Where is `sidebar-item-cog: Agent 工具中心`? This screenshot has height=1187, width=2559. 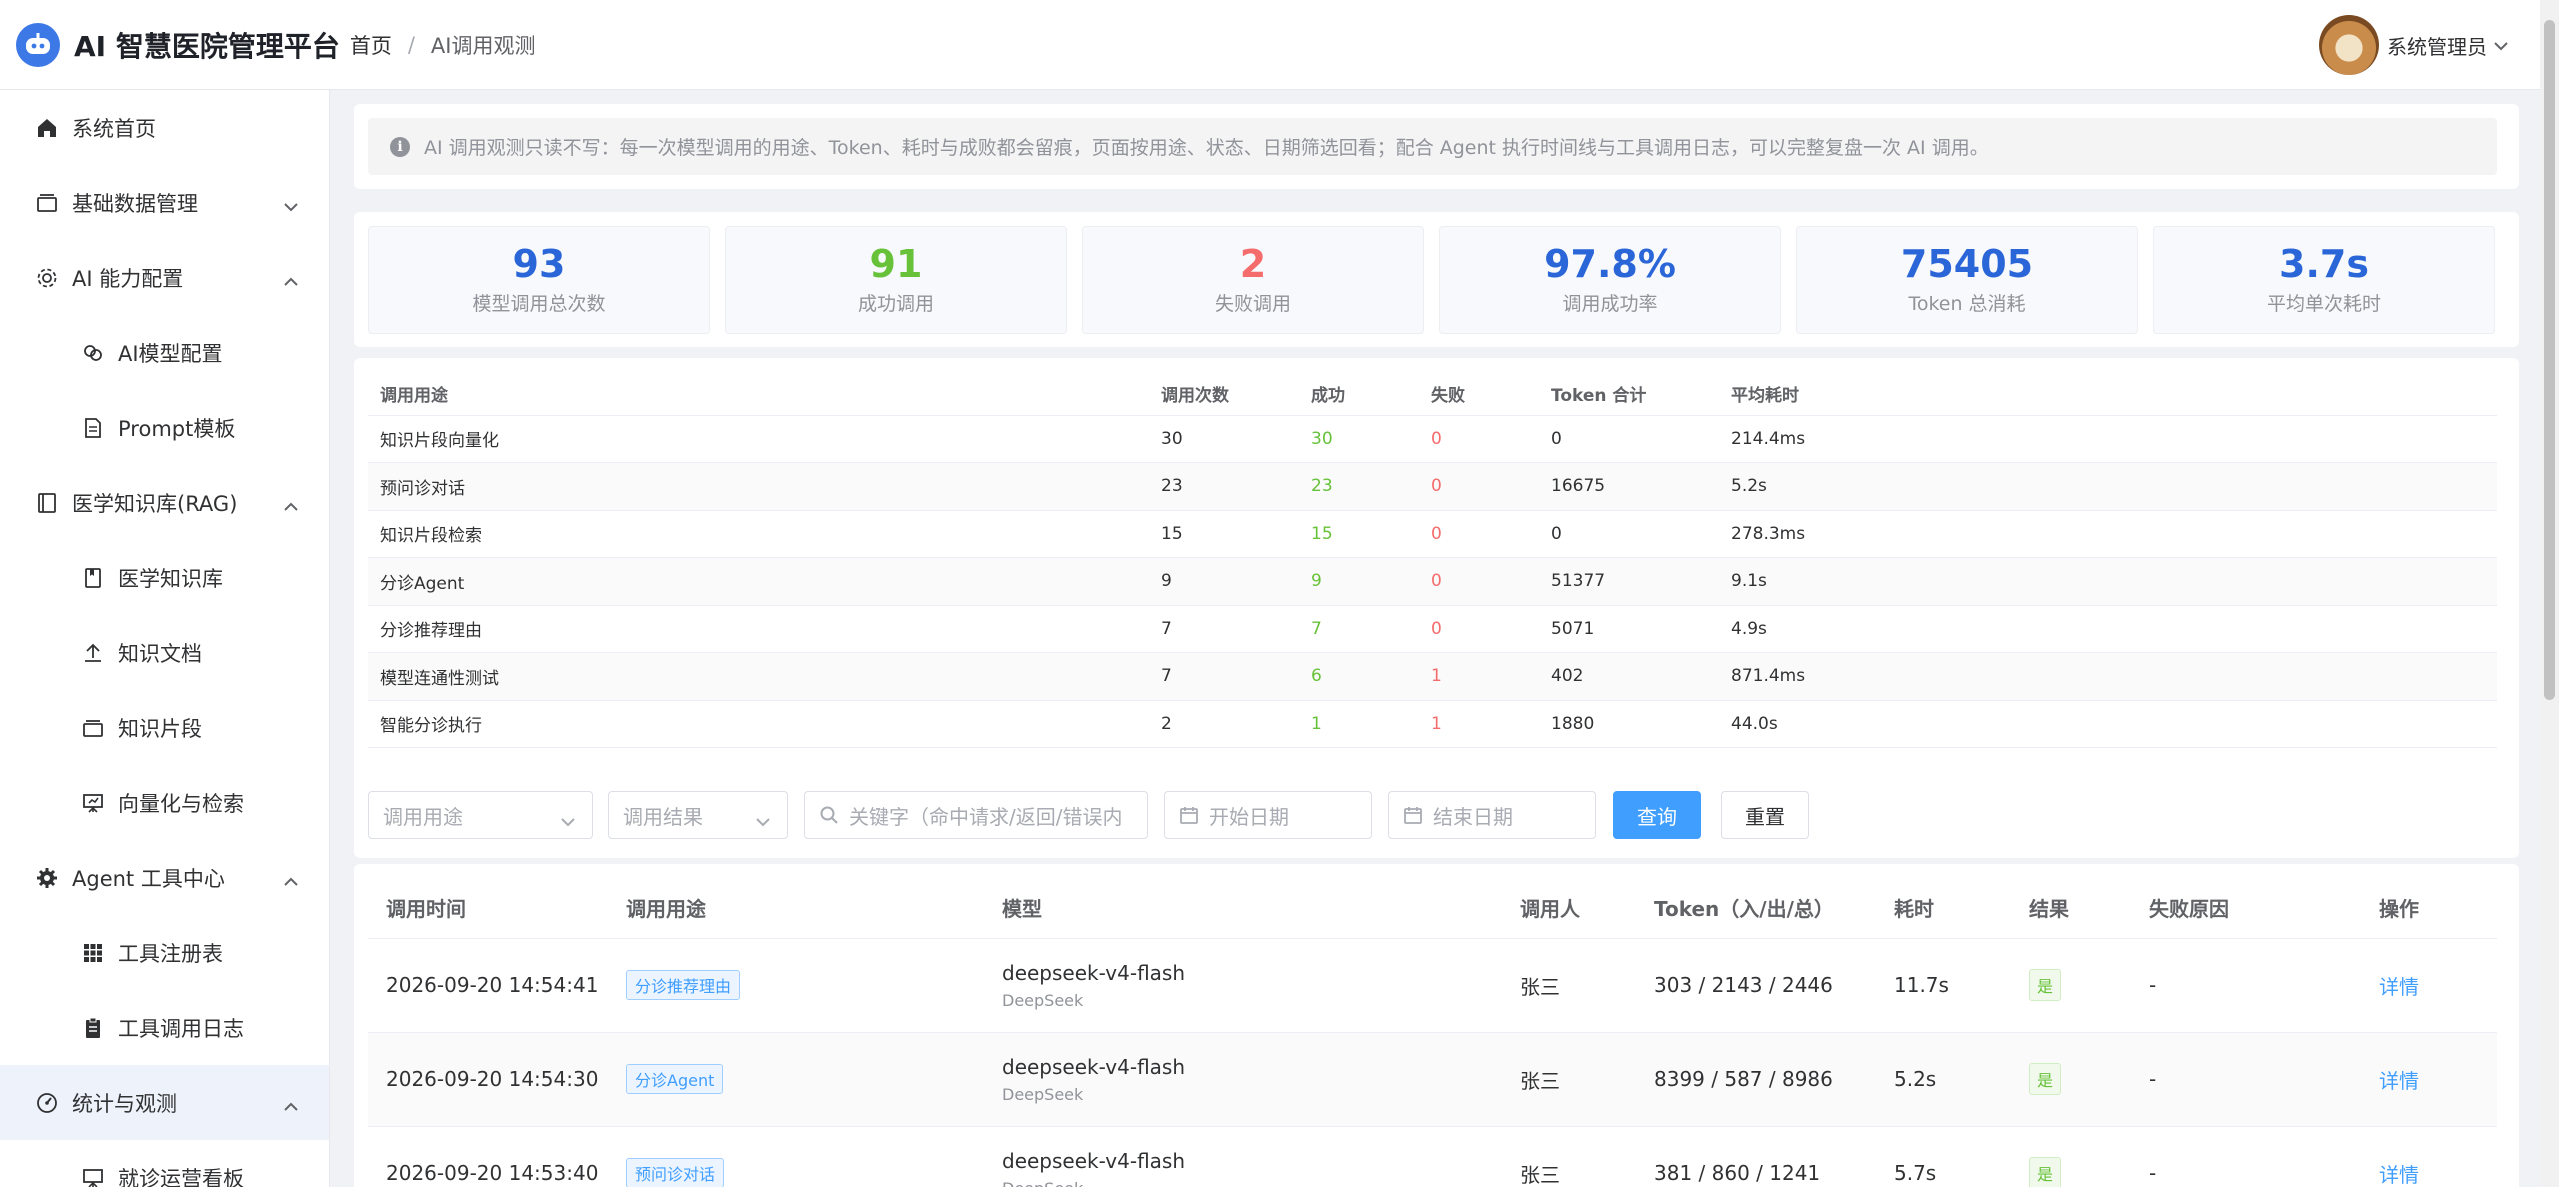 sidebar-item-cog: Agent 工具中心 is located at coordinates (164, 877).